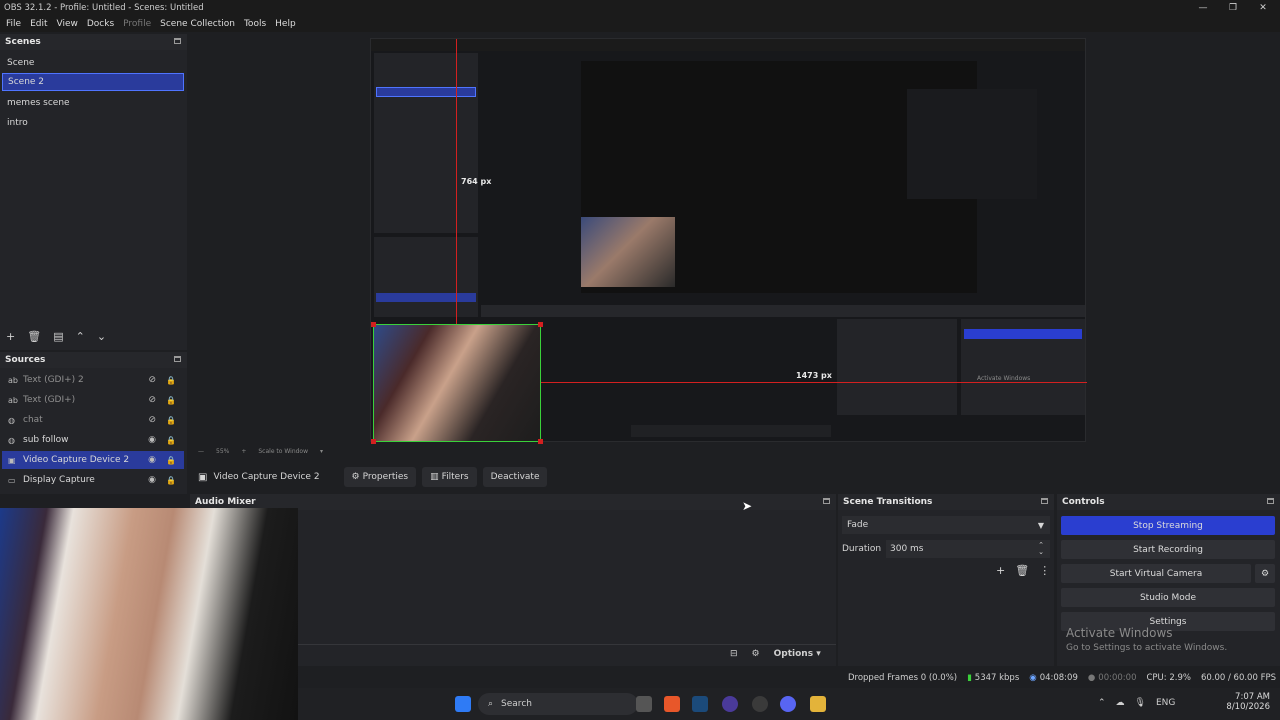 The image size is (1280, 720). Describe the element at coordinates (968, 549) in the screenshot. I see `duration-field: 300 ms ⌃ ⌄` at that location.